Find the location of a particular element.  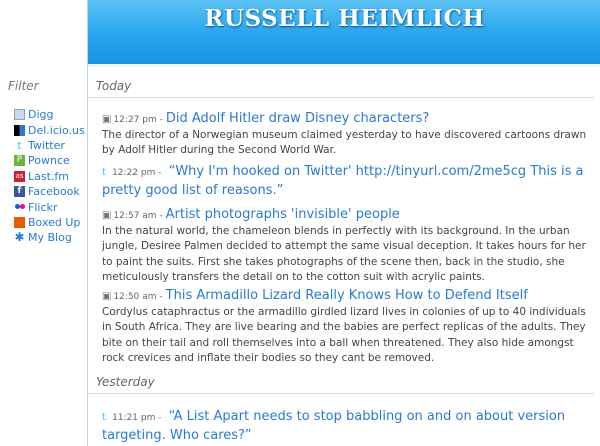

filter-item-delicious: Del.icio.us is located at coordinates (49, 129).